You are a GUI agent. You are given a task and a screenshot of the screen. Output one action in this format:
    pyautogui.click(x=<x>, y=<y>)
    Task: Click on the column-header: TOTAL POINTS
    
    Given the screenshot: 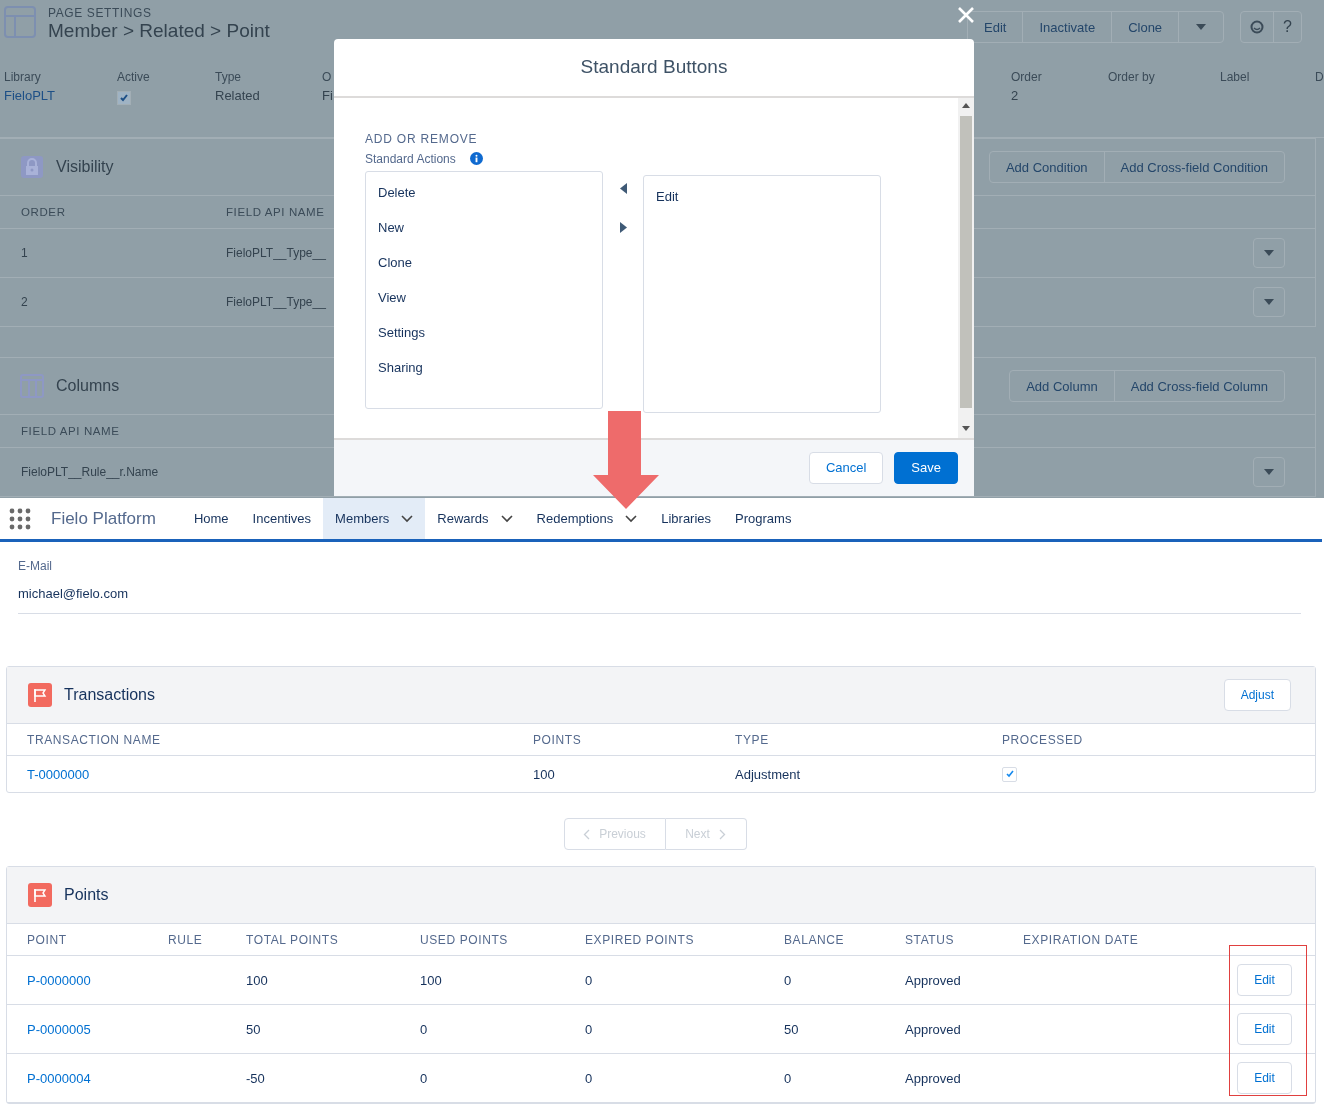 What is the action you would take?
    pyautogui.click(x=293, y=939)
    